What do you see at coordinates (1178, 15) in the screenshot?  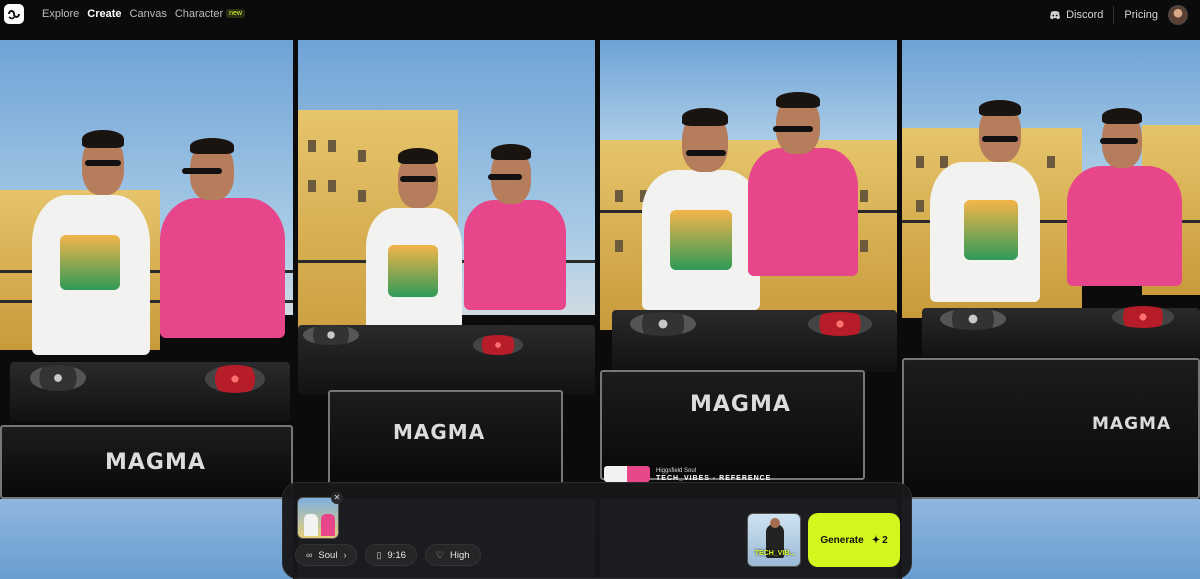 I see `user-avatar` at bounding box center [1178, 15].